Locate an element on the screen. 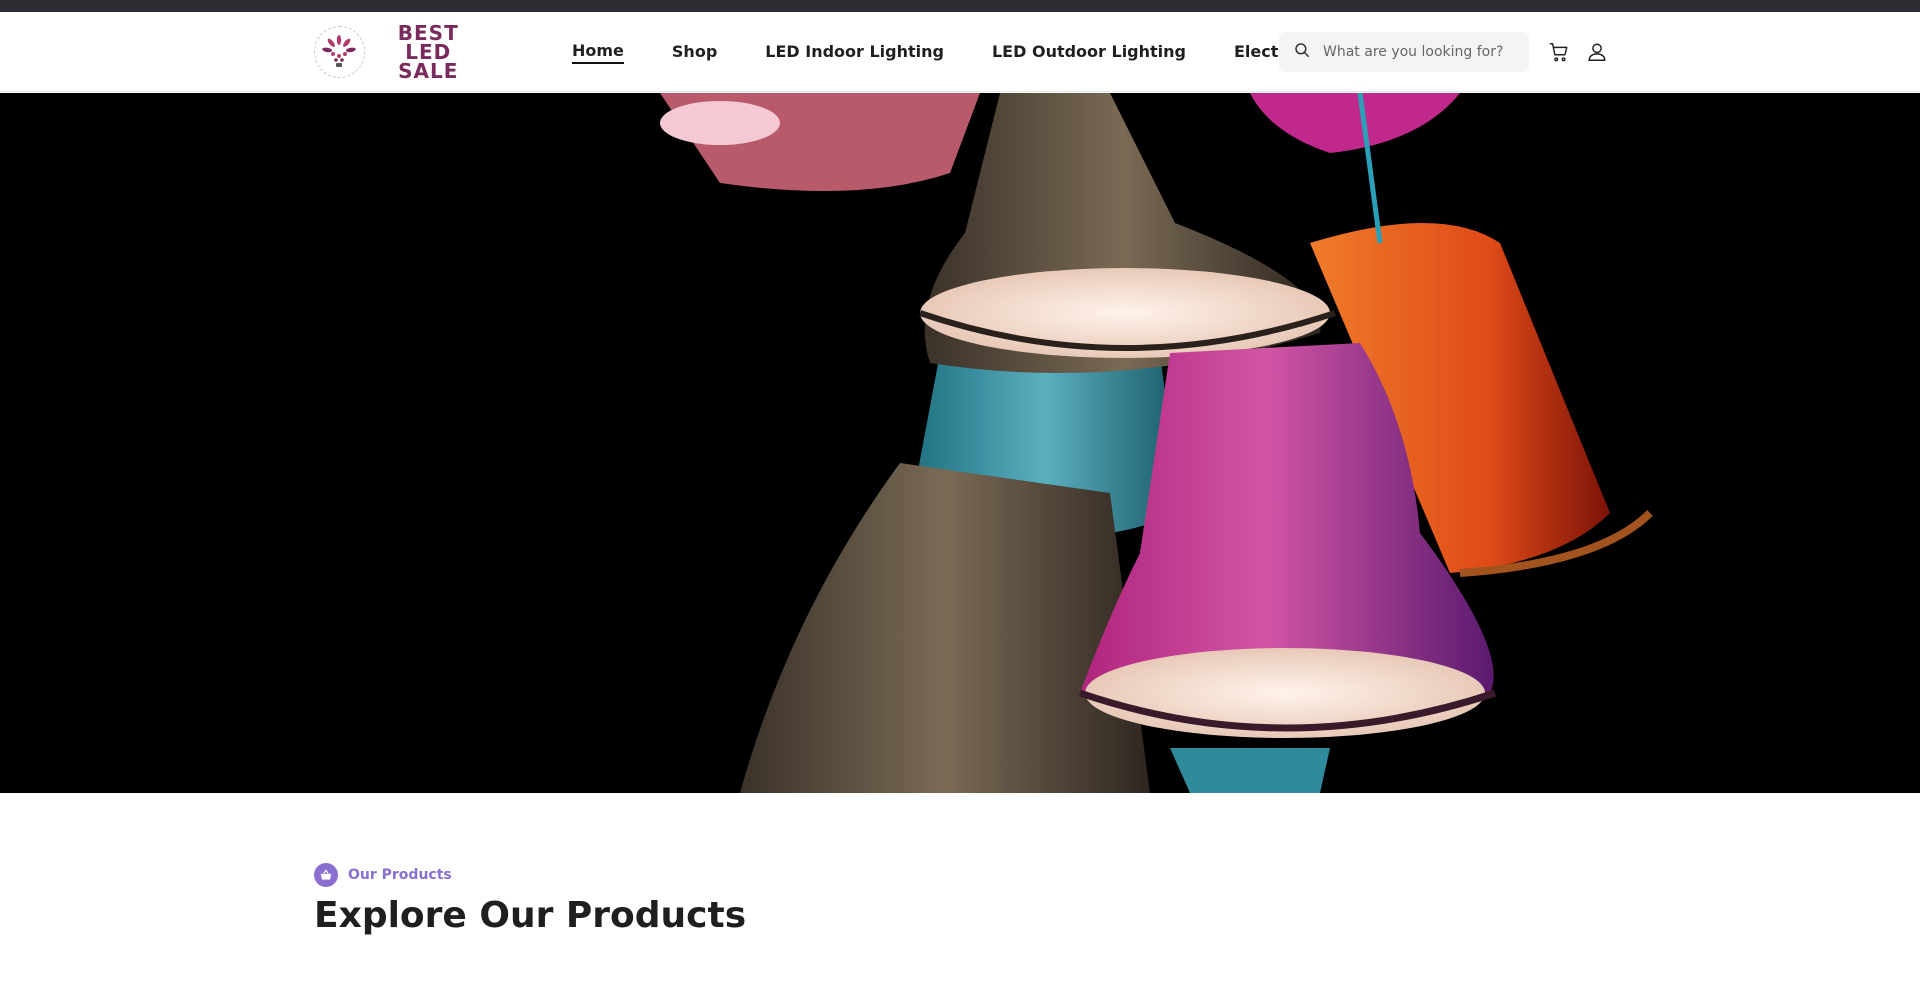  section-tag-label: Our Products is located at coordinates (400, 875).